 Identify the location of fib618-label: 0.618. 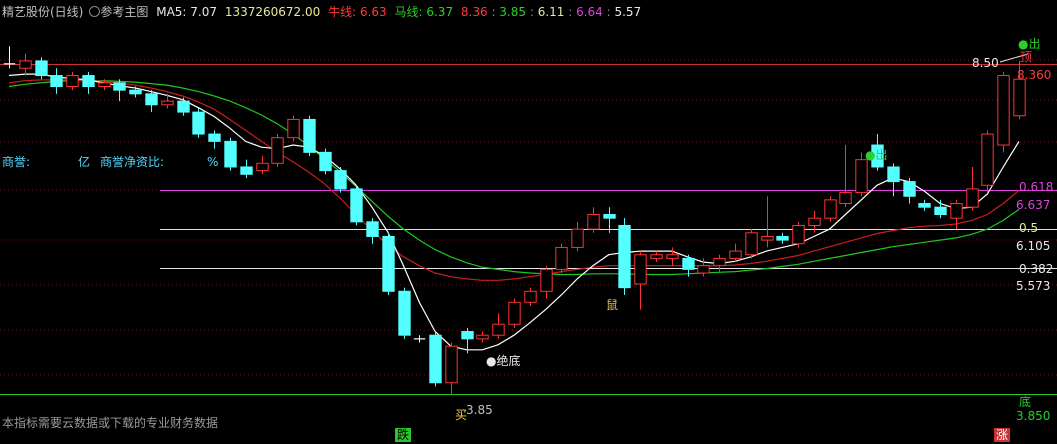
(1036, 187).